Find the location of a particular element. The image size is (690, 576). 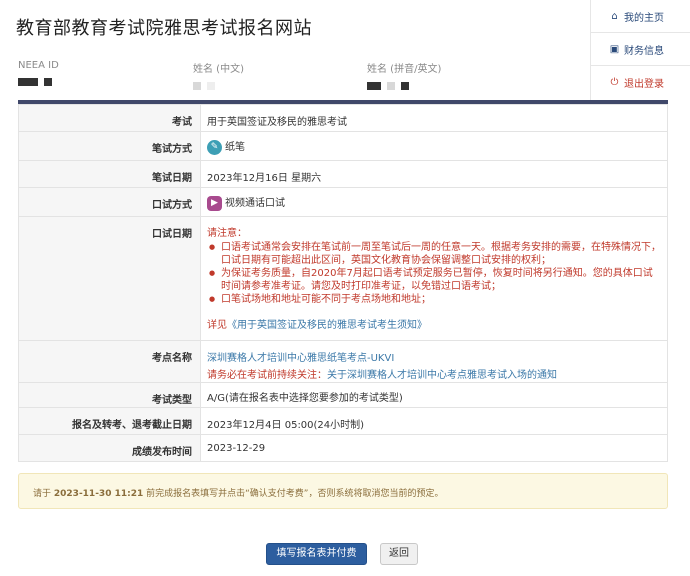

note-title: 请注意： is located at coordinates (227, 233).